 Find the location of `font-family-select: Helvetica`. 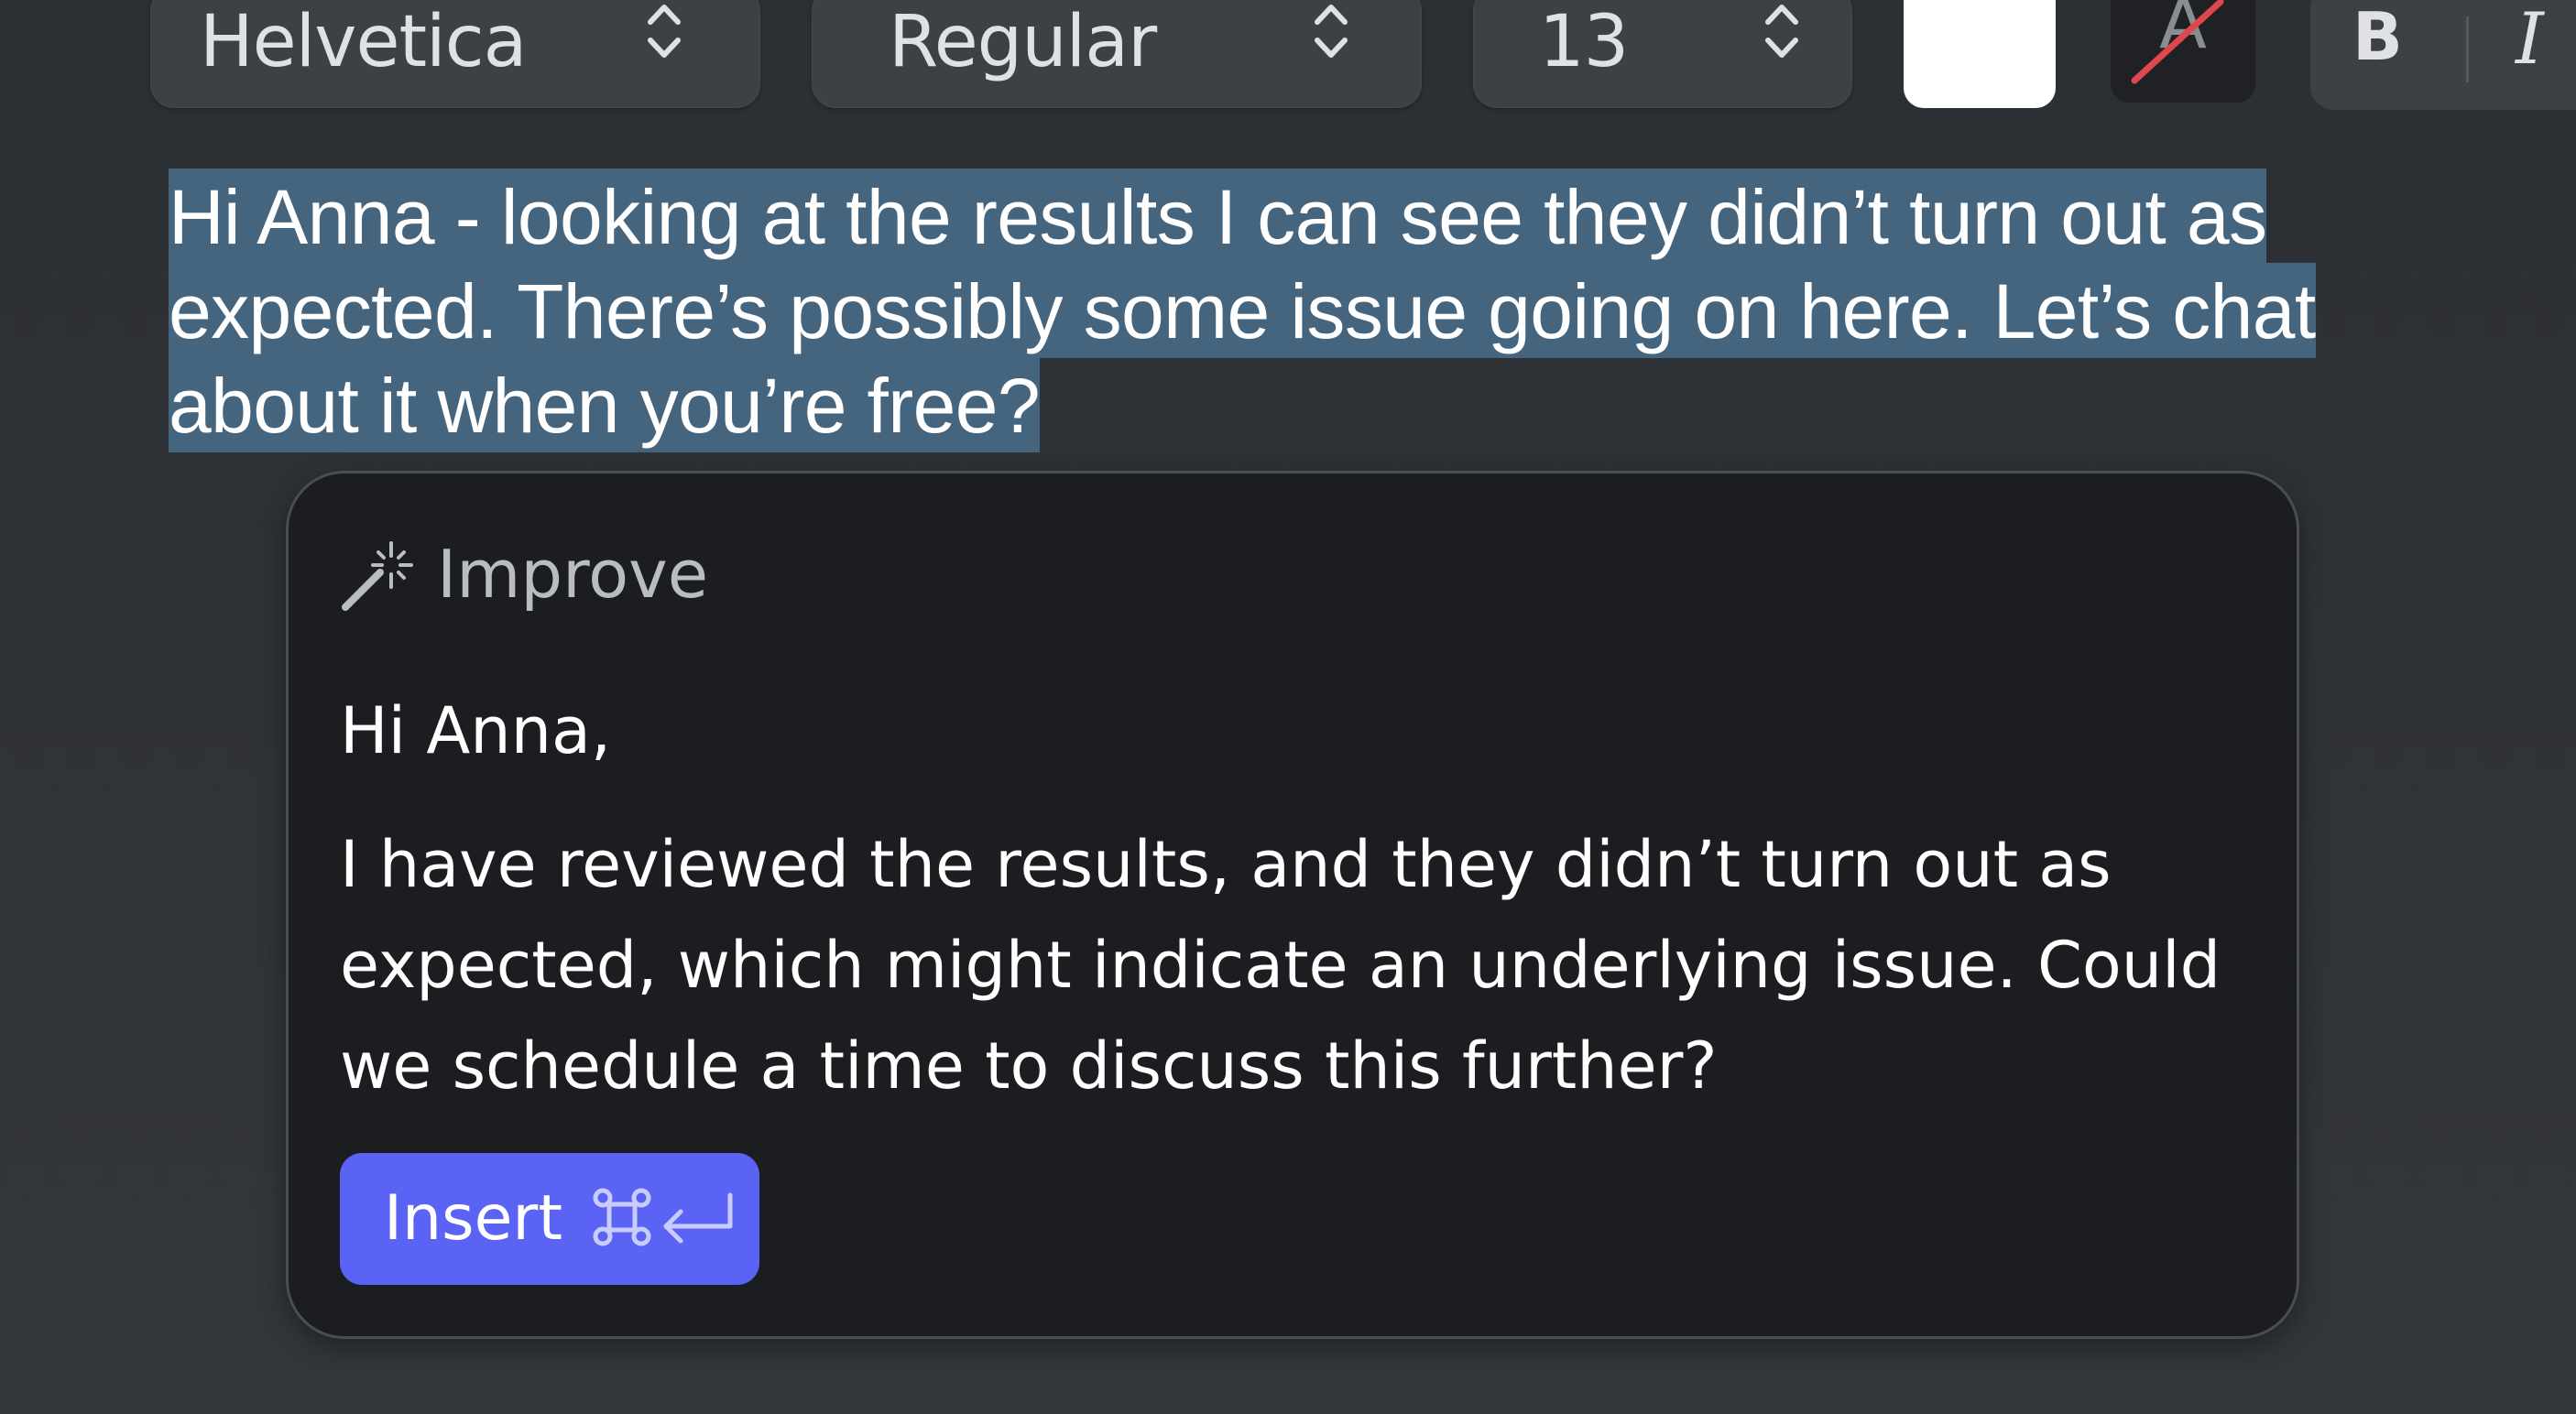

font-family-select: Helvetica is located at coordinates (455, 54).